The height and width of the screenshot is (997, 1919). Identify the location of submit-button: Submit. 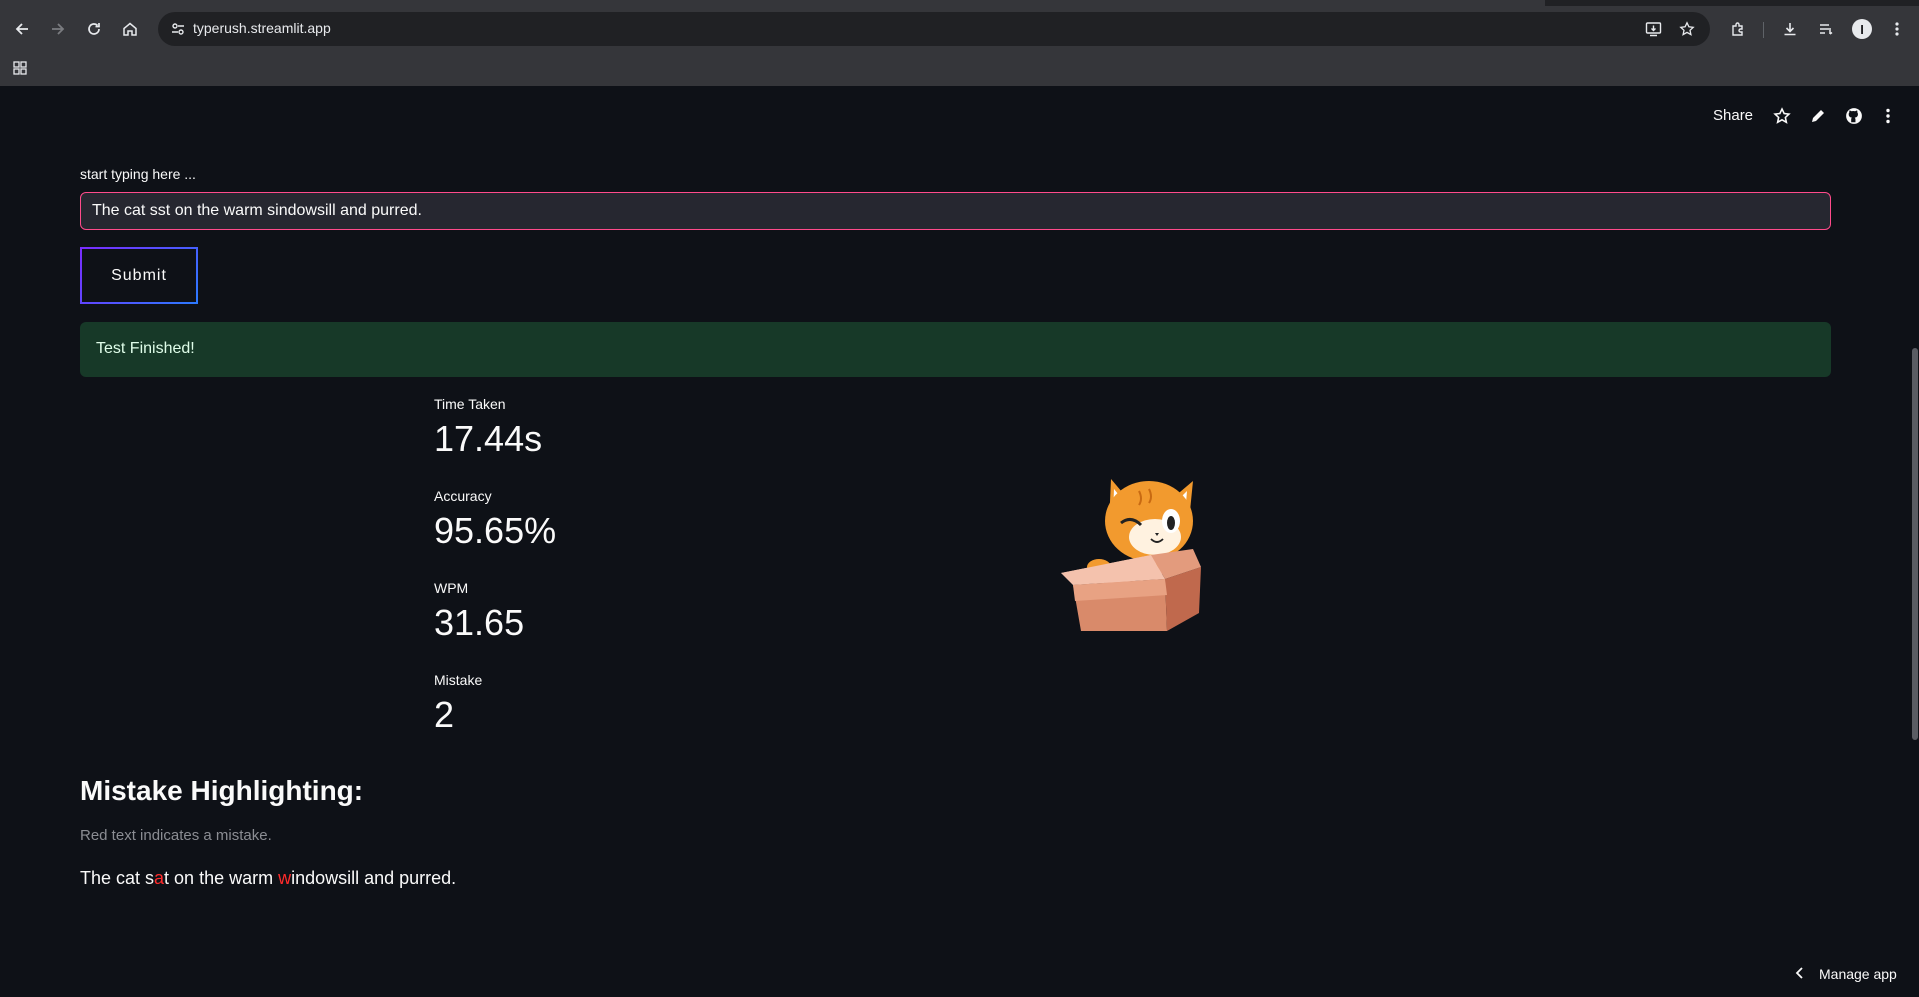
(139, 275).